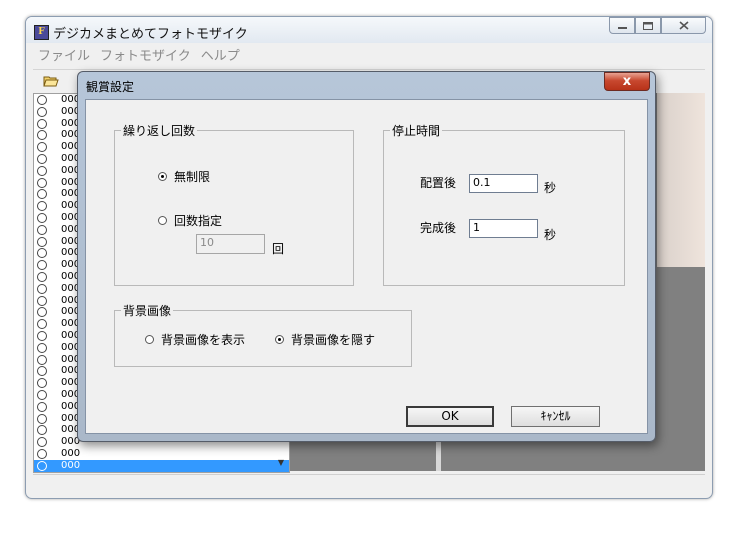 Image resolution: width=740 pixels, height=535 pixels. Describe the element at coordinates (64, 57) in the screenshot. I see `menu-file: ファイル` at that location.